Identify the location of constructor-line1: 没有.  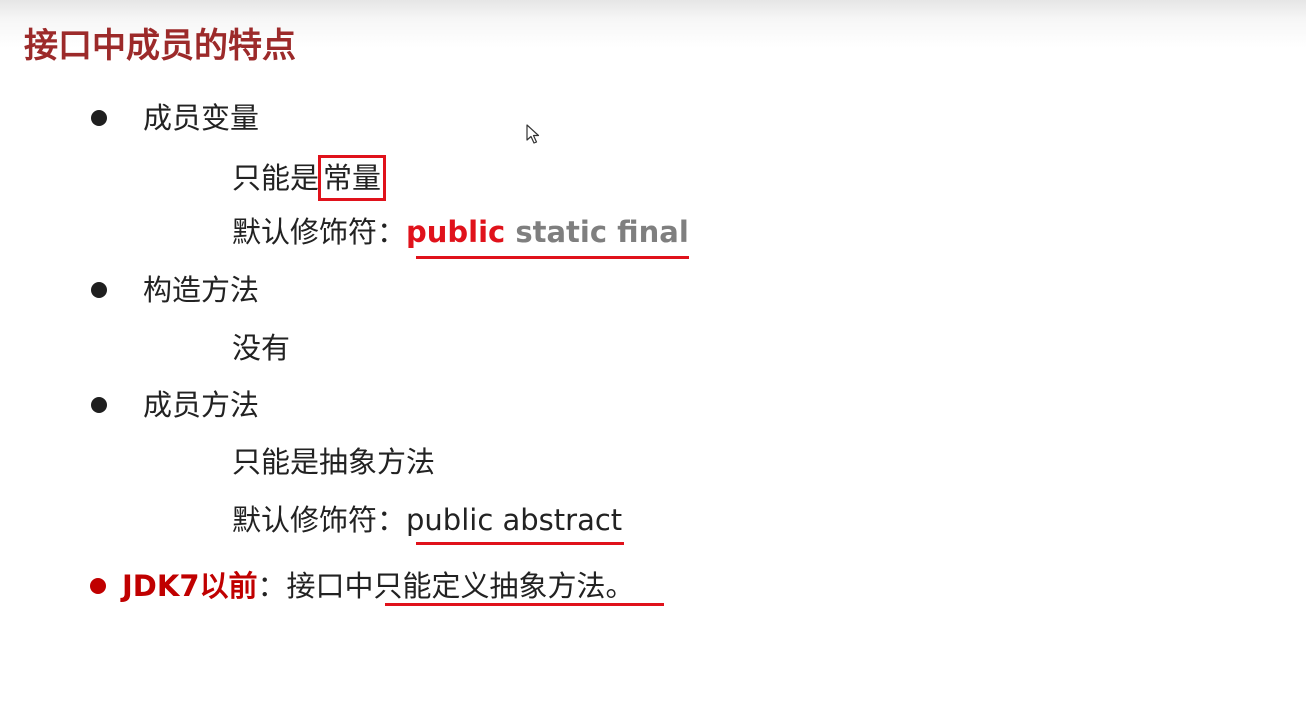
(261, 348).